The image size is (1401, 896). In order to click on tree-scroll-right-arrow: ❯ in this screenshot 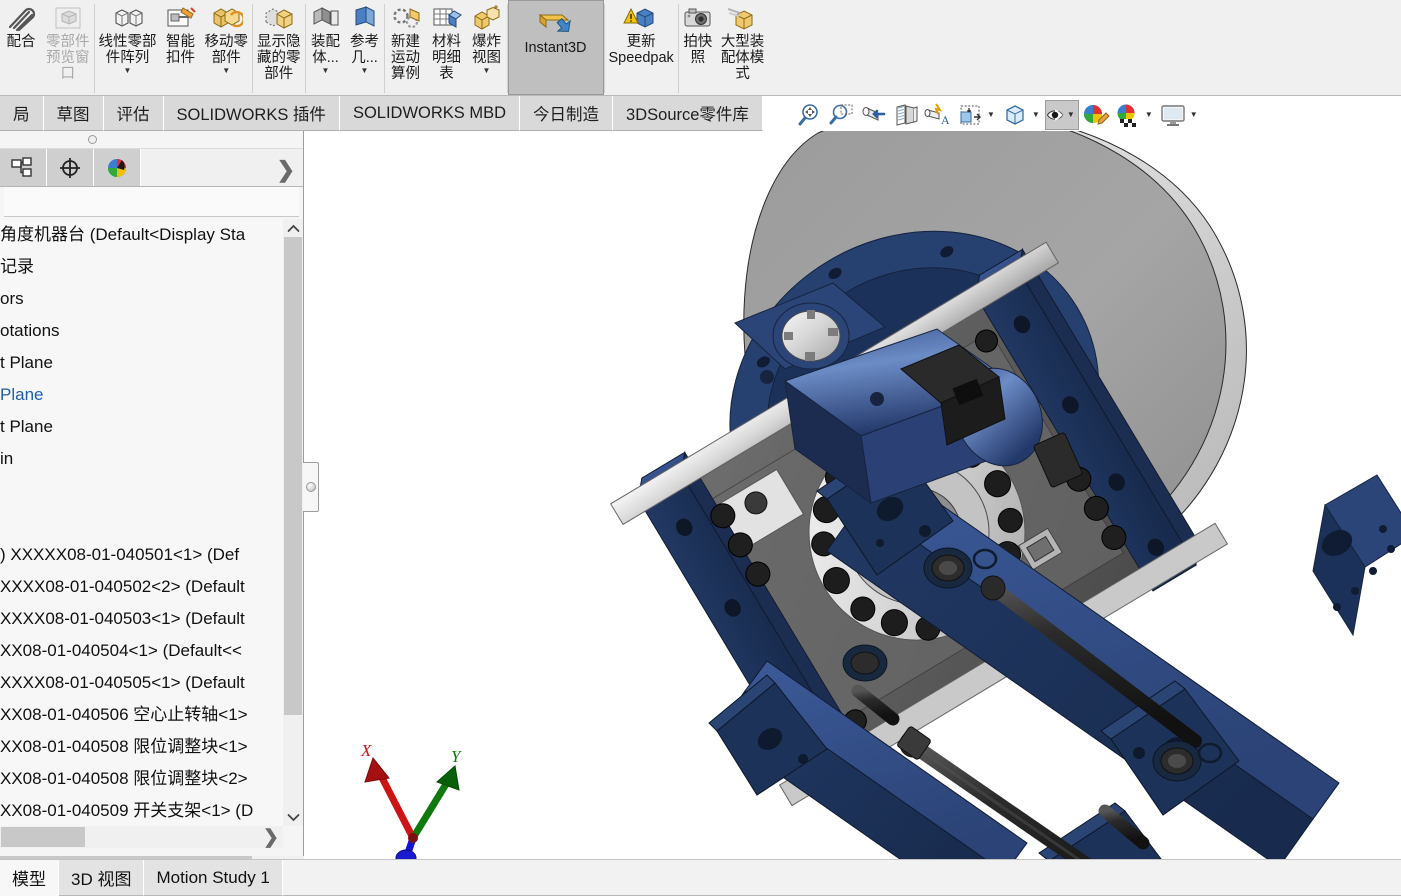, I will do `click(271, 837)`.